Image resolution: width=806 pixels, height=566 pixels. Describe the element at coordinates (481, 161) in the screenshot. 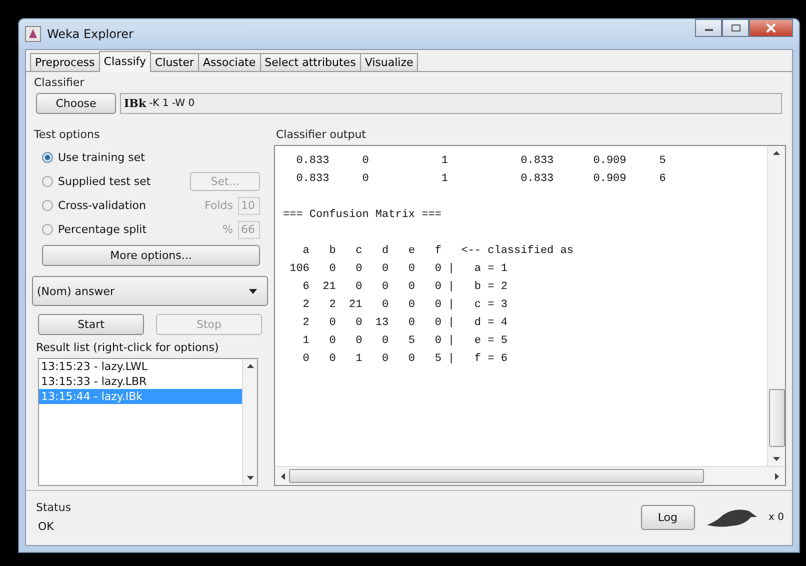

I see `output-line: 0.833 0 1 0.833 0.909 5` at that location.